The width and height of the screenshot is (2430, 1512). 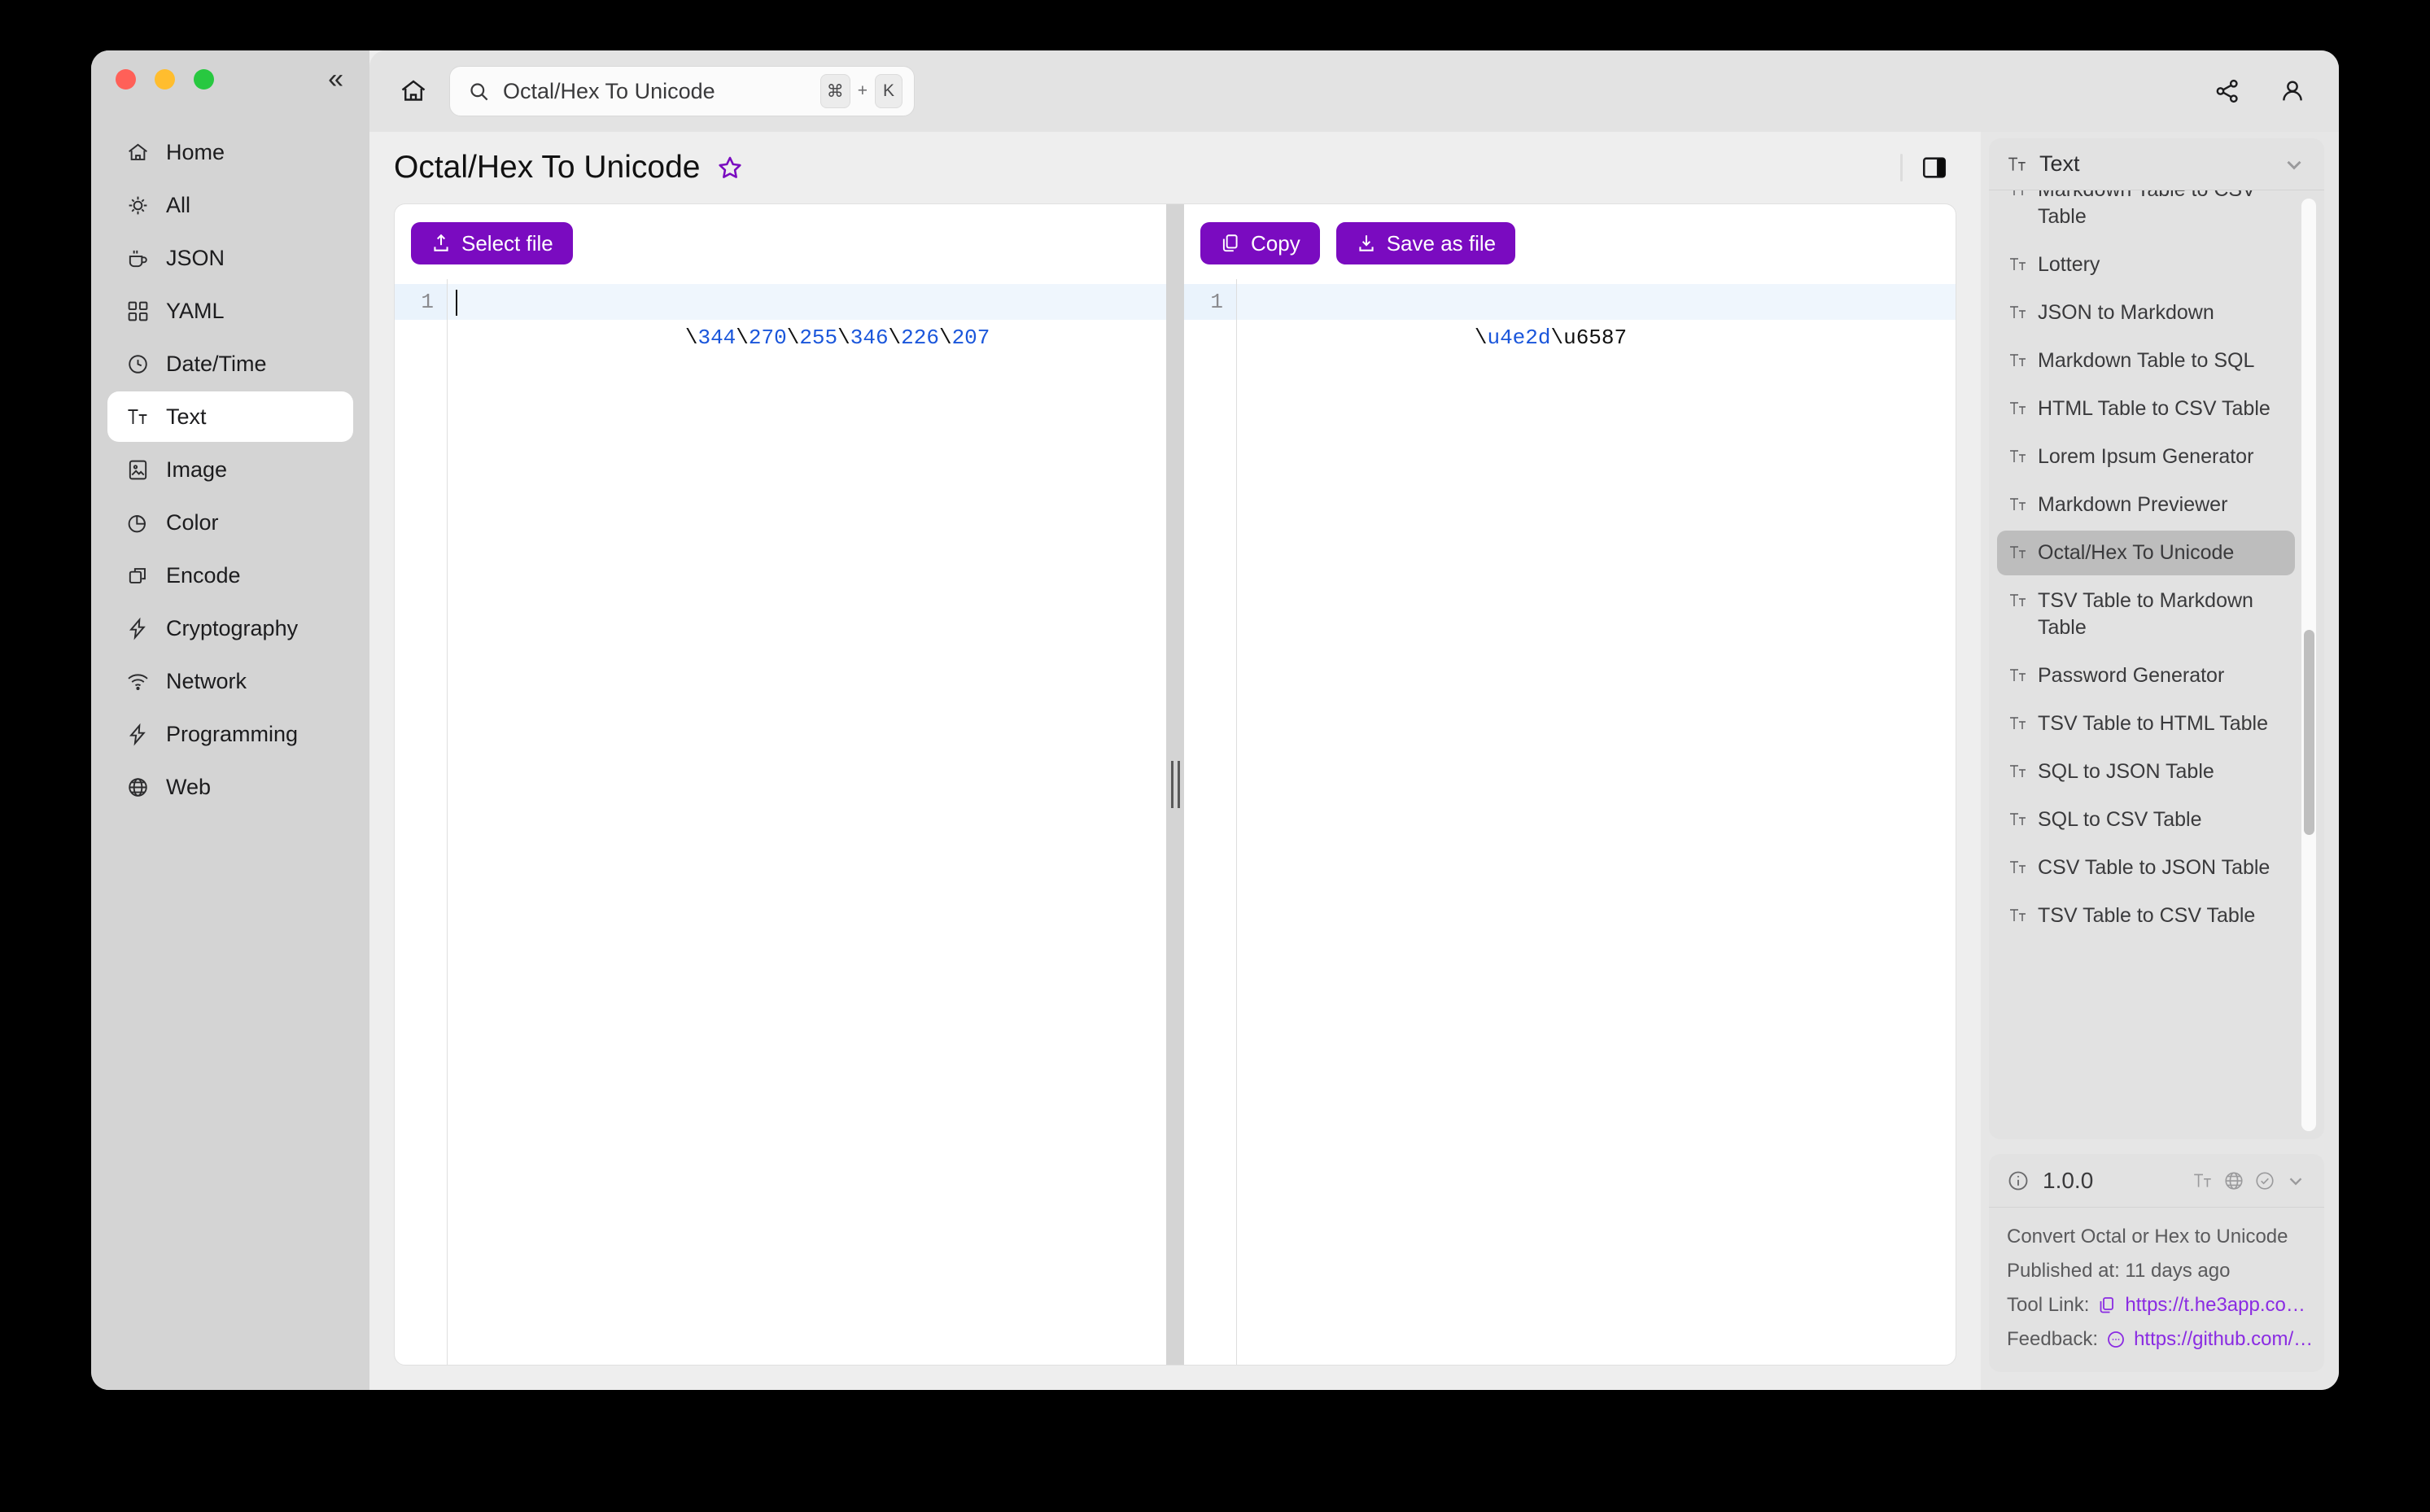 What do you see at coordinates (230, 205) in the screenshot?
I see `sidebar-item-all: All` at bounding box center [230, 205].